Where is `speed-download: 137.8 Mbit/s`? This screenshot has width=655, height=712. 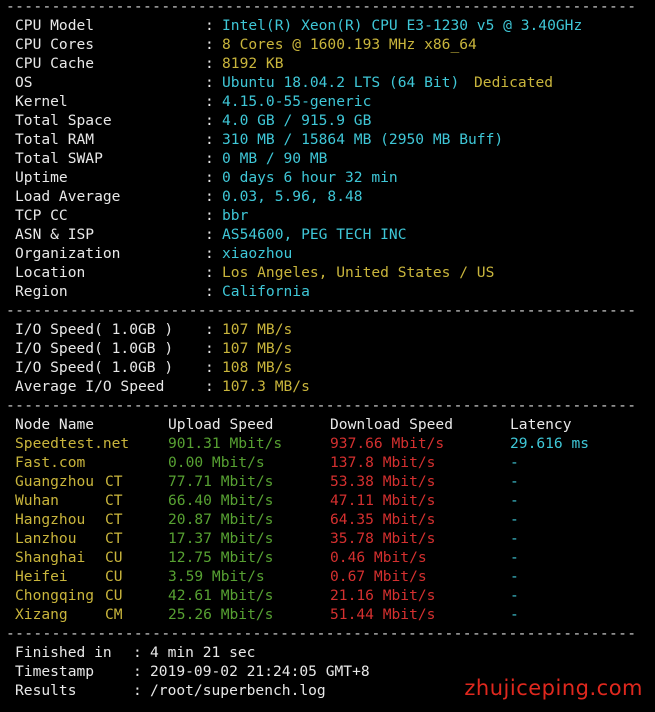
speed-download: 137.8 Mbit/s is located at coordinates (383, 462).